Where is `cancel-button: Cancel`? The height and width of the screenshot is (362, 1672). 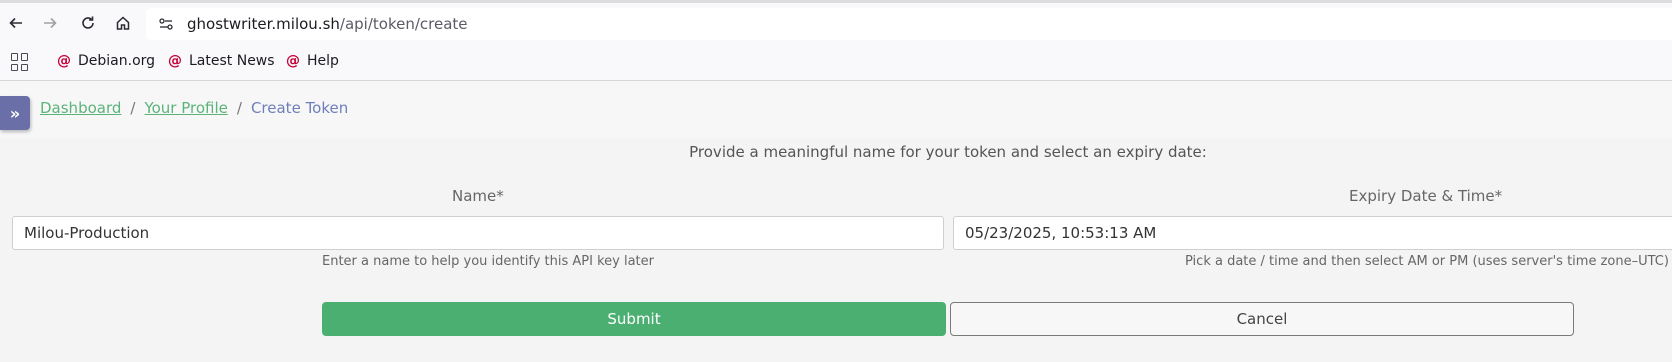
cancel-button: Cancel is located at coordinates (1262, 319).